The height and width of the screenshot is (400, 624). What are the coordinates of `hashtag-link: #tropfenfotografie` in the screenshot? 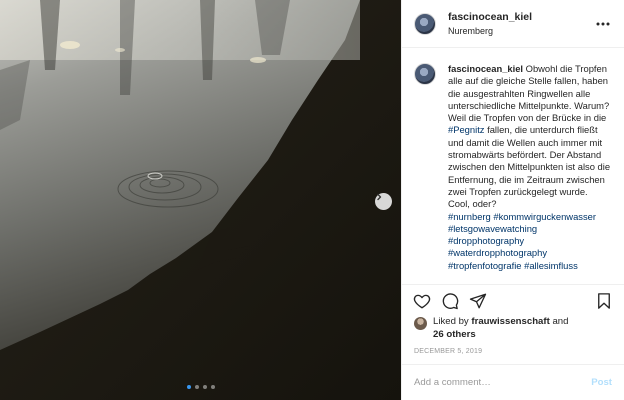 It's located at (485, 265).